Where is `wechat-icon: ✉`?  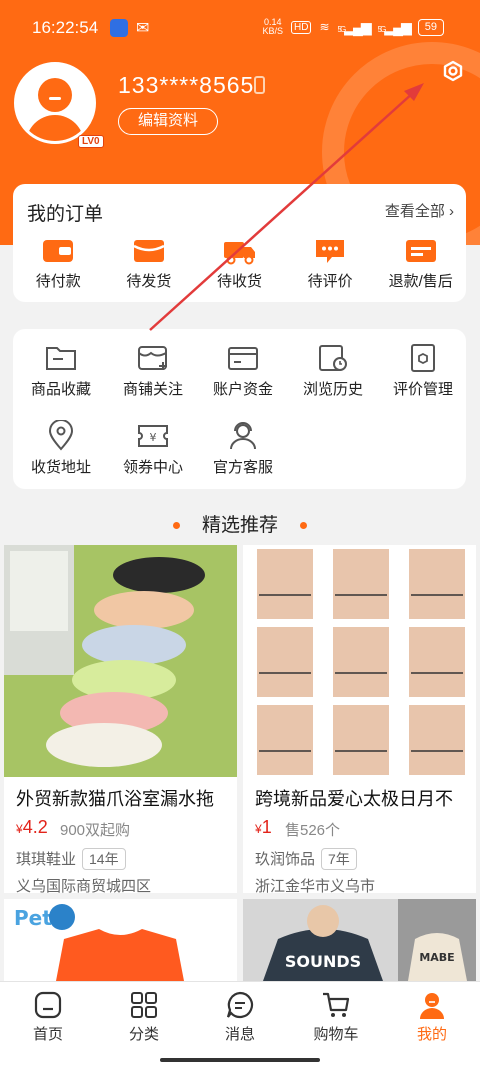
wechat-icon: ✉ is located at coordinates (143, 28).